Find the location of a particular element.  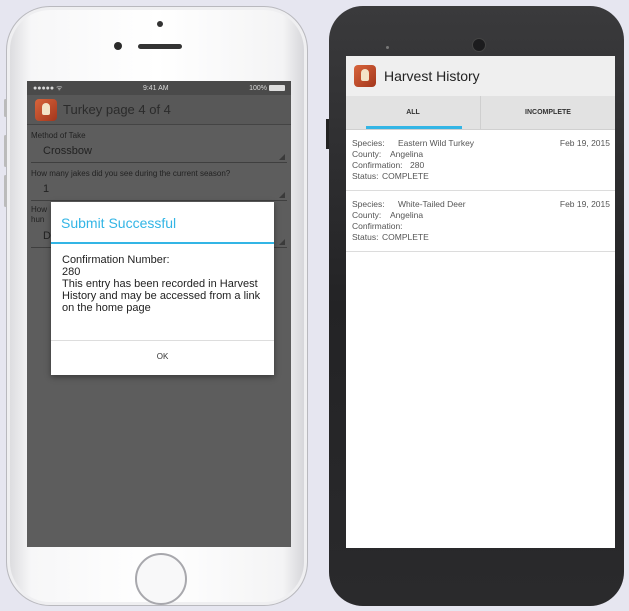

tab-bar: ALL INCOMPLETE is located at coordinates (480, 113).